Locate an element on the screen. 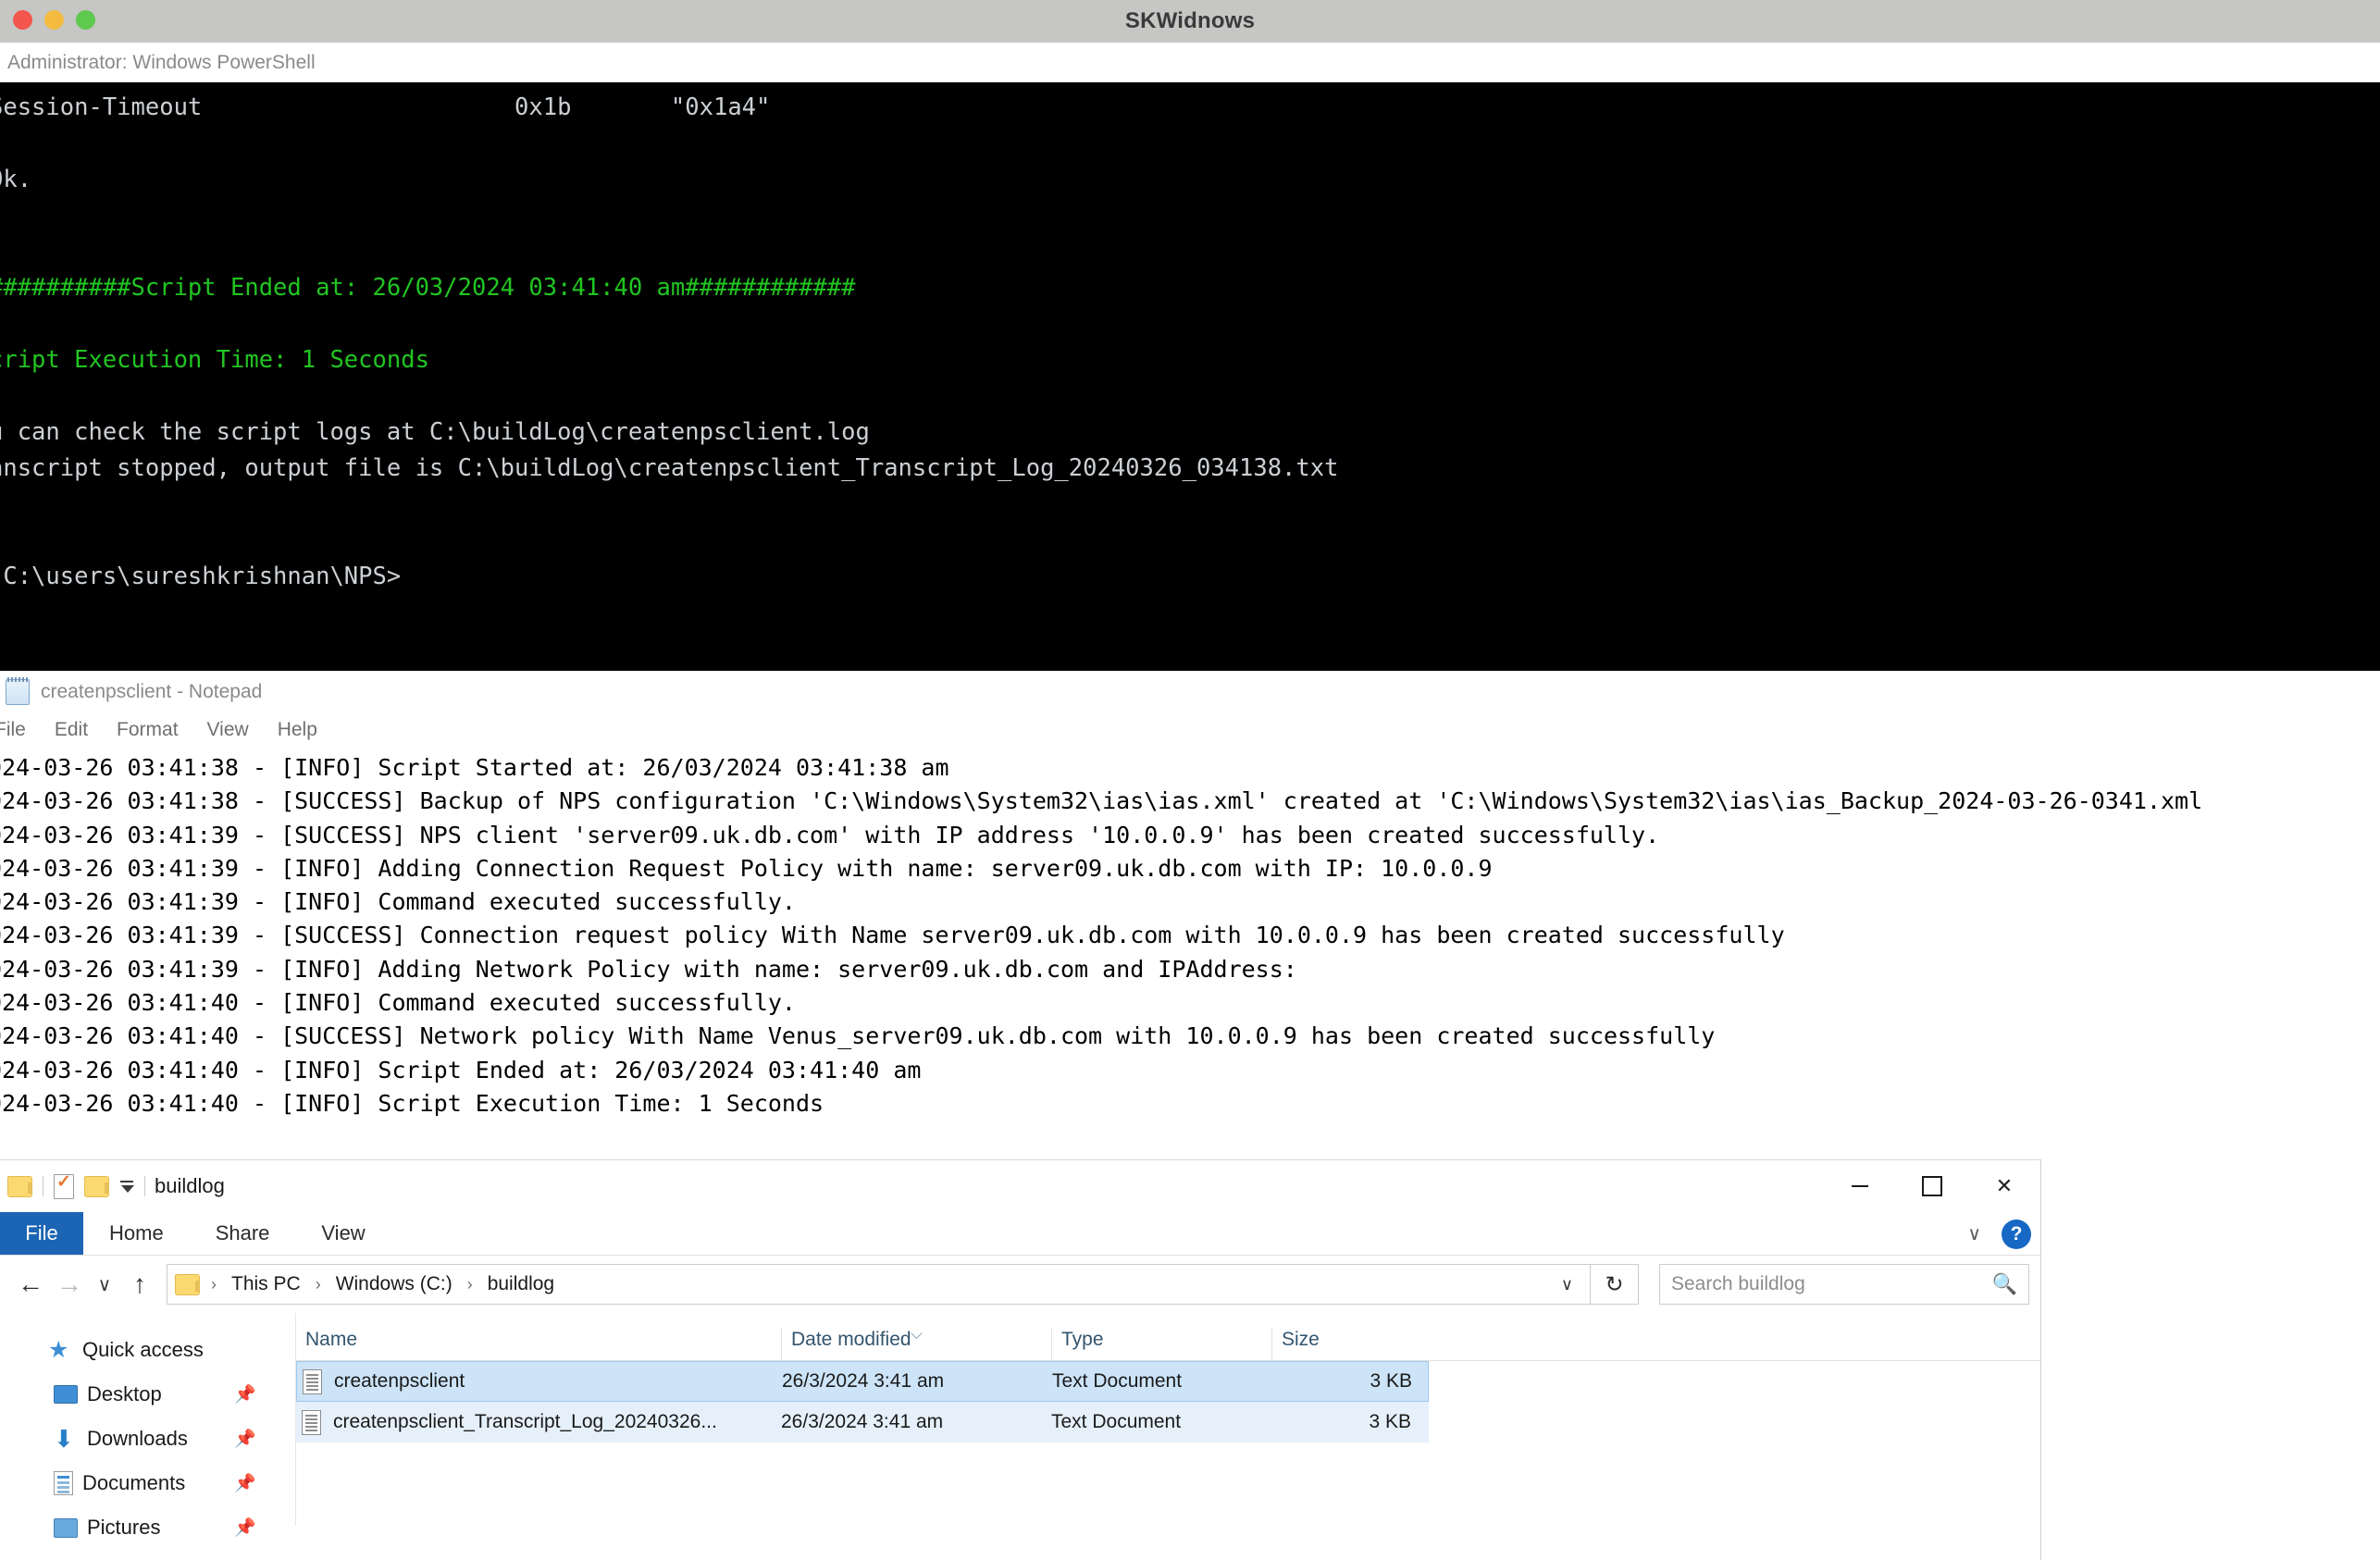 Image resolution: width=2380 pixels, height=1560 pixels. refresh-button: ↻ is located at coordinates (1615, 1284).